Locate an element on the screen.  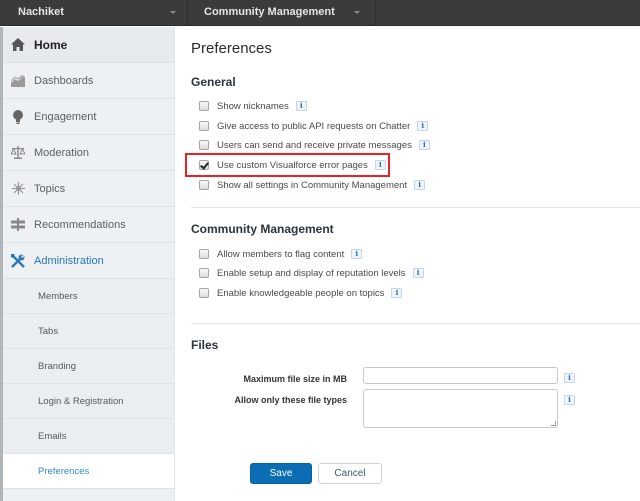
sidebar-item-engagement: Engagement is located at coordinates (88, 117).